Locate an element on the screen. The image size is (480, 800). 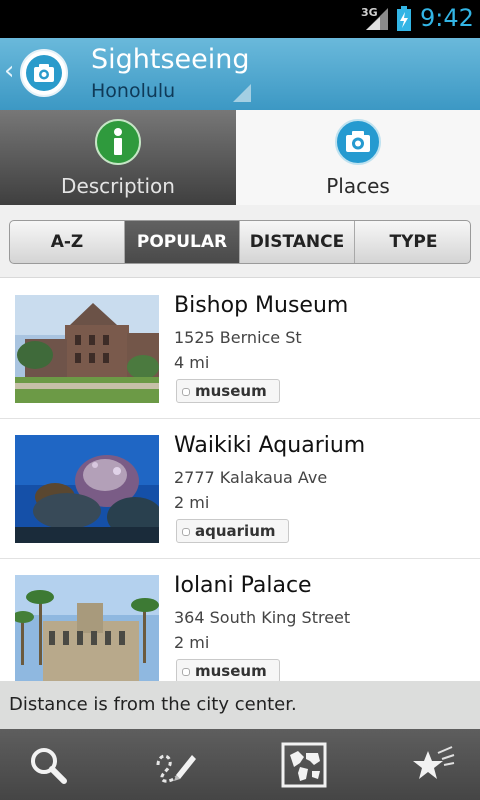
sort-popular-button: POPULAR is located at coordinates (182, 242).